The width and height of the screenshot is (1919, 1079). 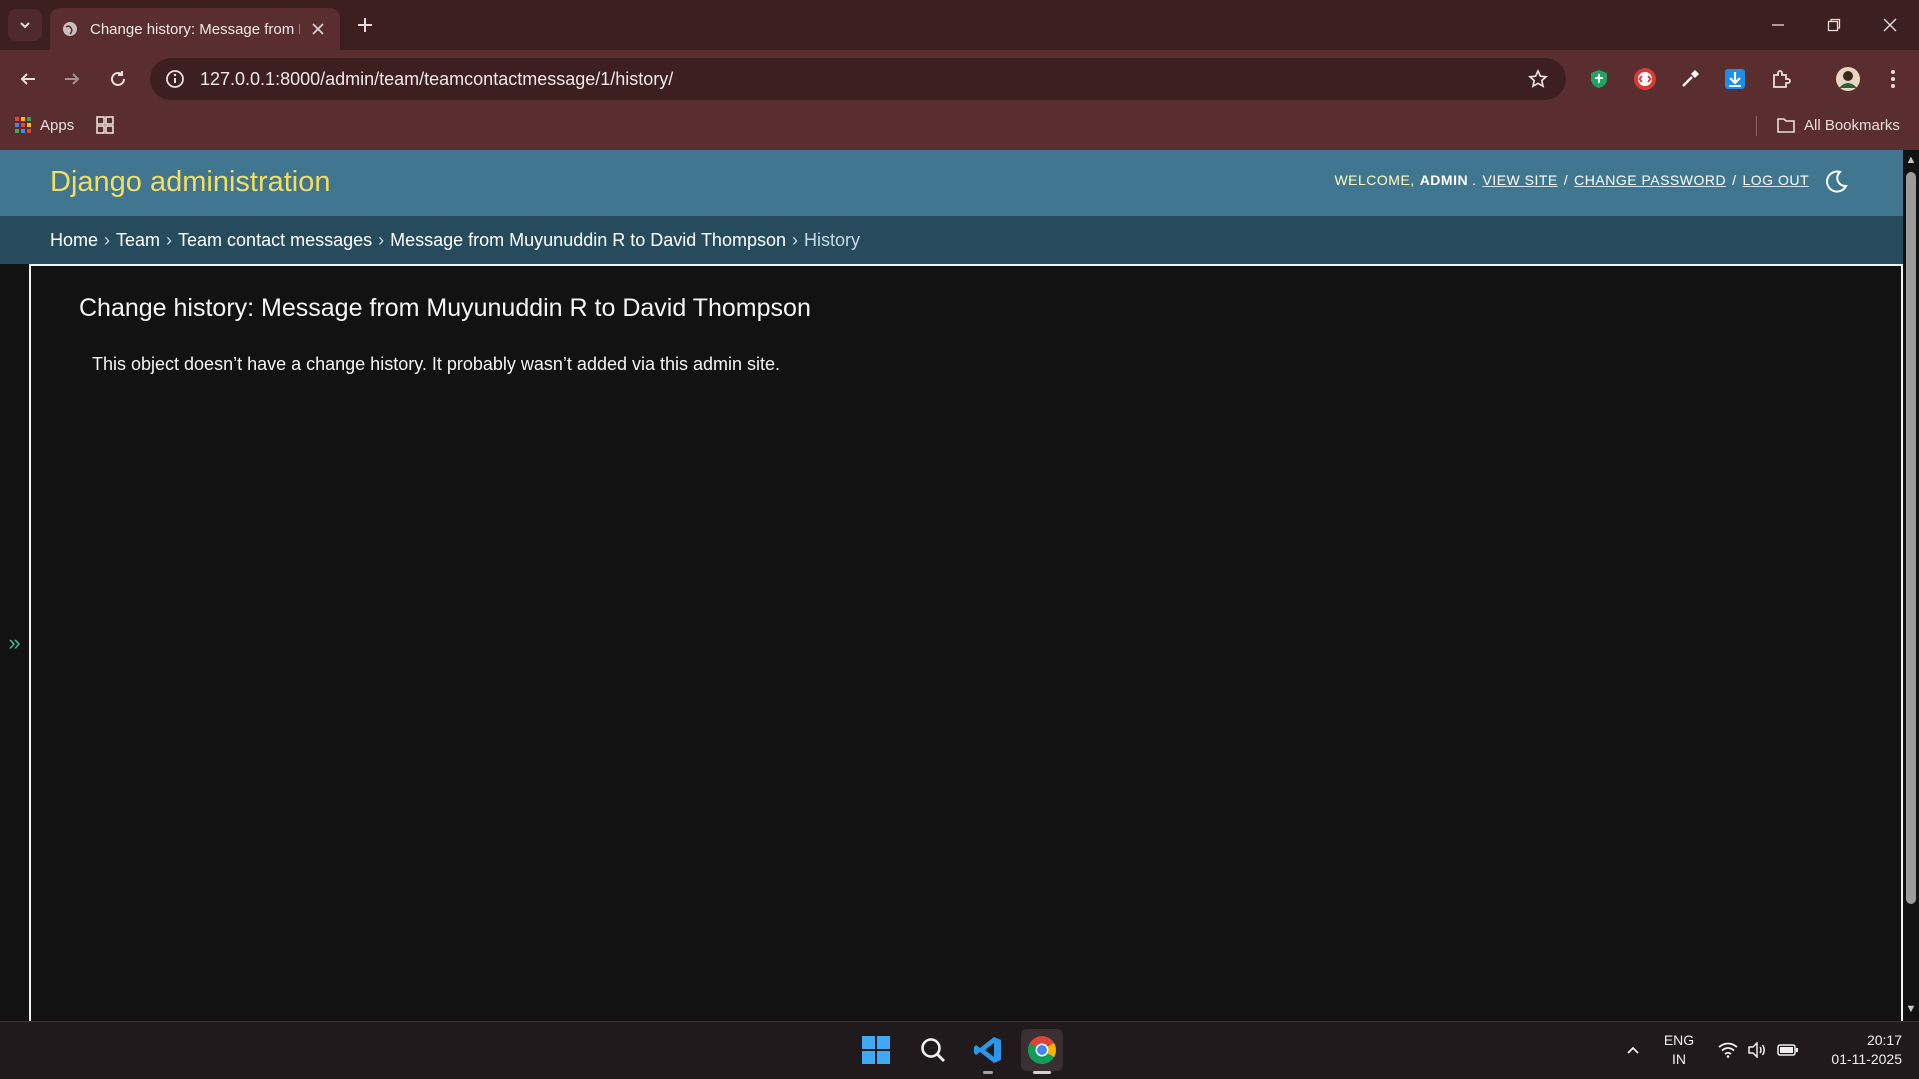 I want to click on clock-date: 01-11-2025, so click(x=1866, y=1059).